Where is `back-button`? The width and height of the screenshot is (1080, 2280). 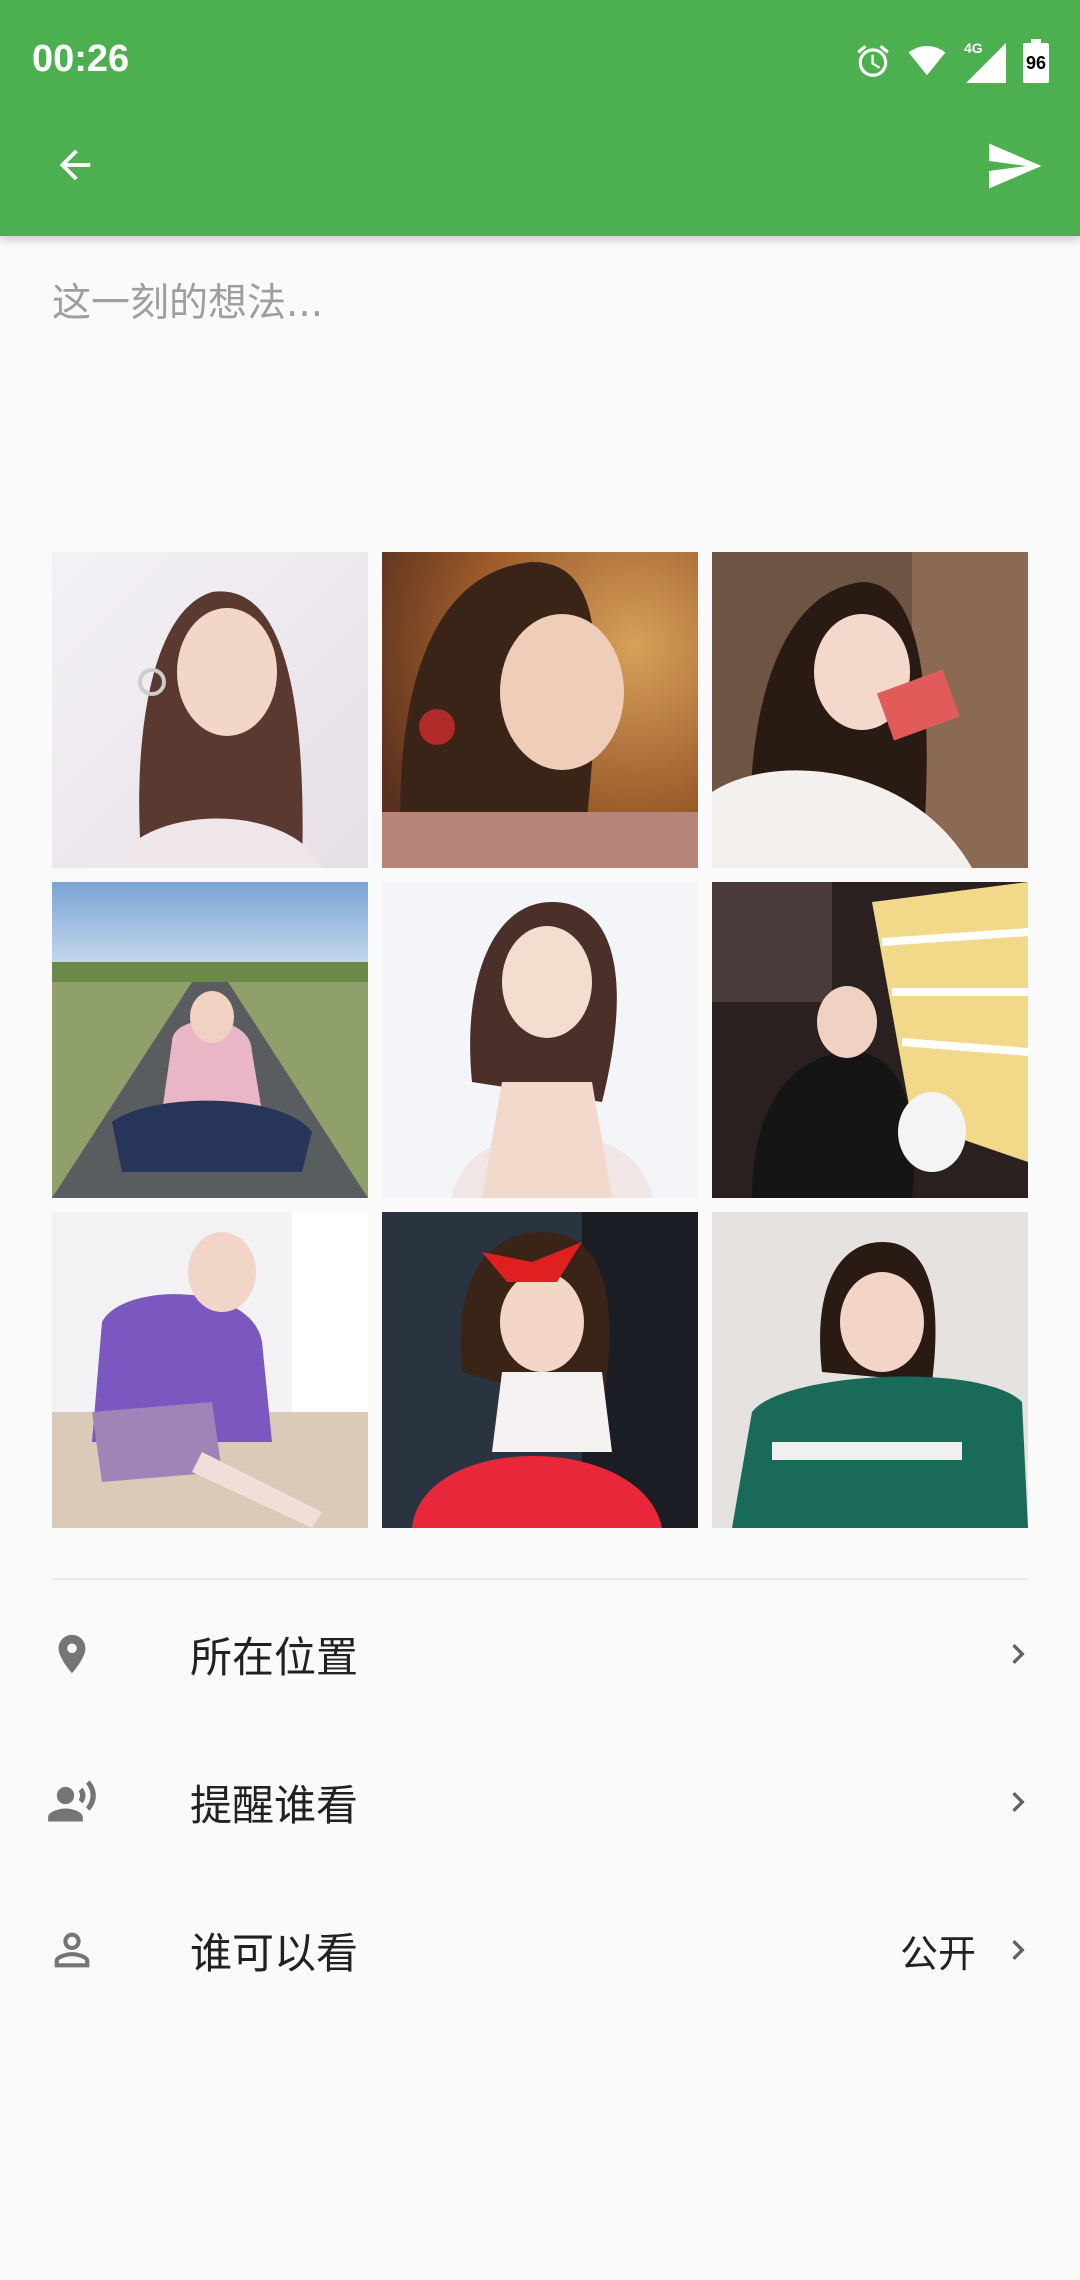
back-button is located at coordinates (75, 165).